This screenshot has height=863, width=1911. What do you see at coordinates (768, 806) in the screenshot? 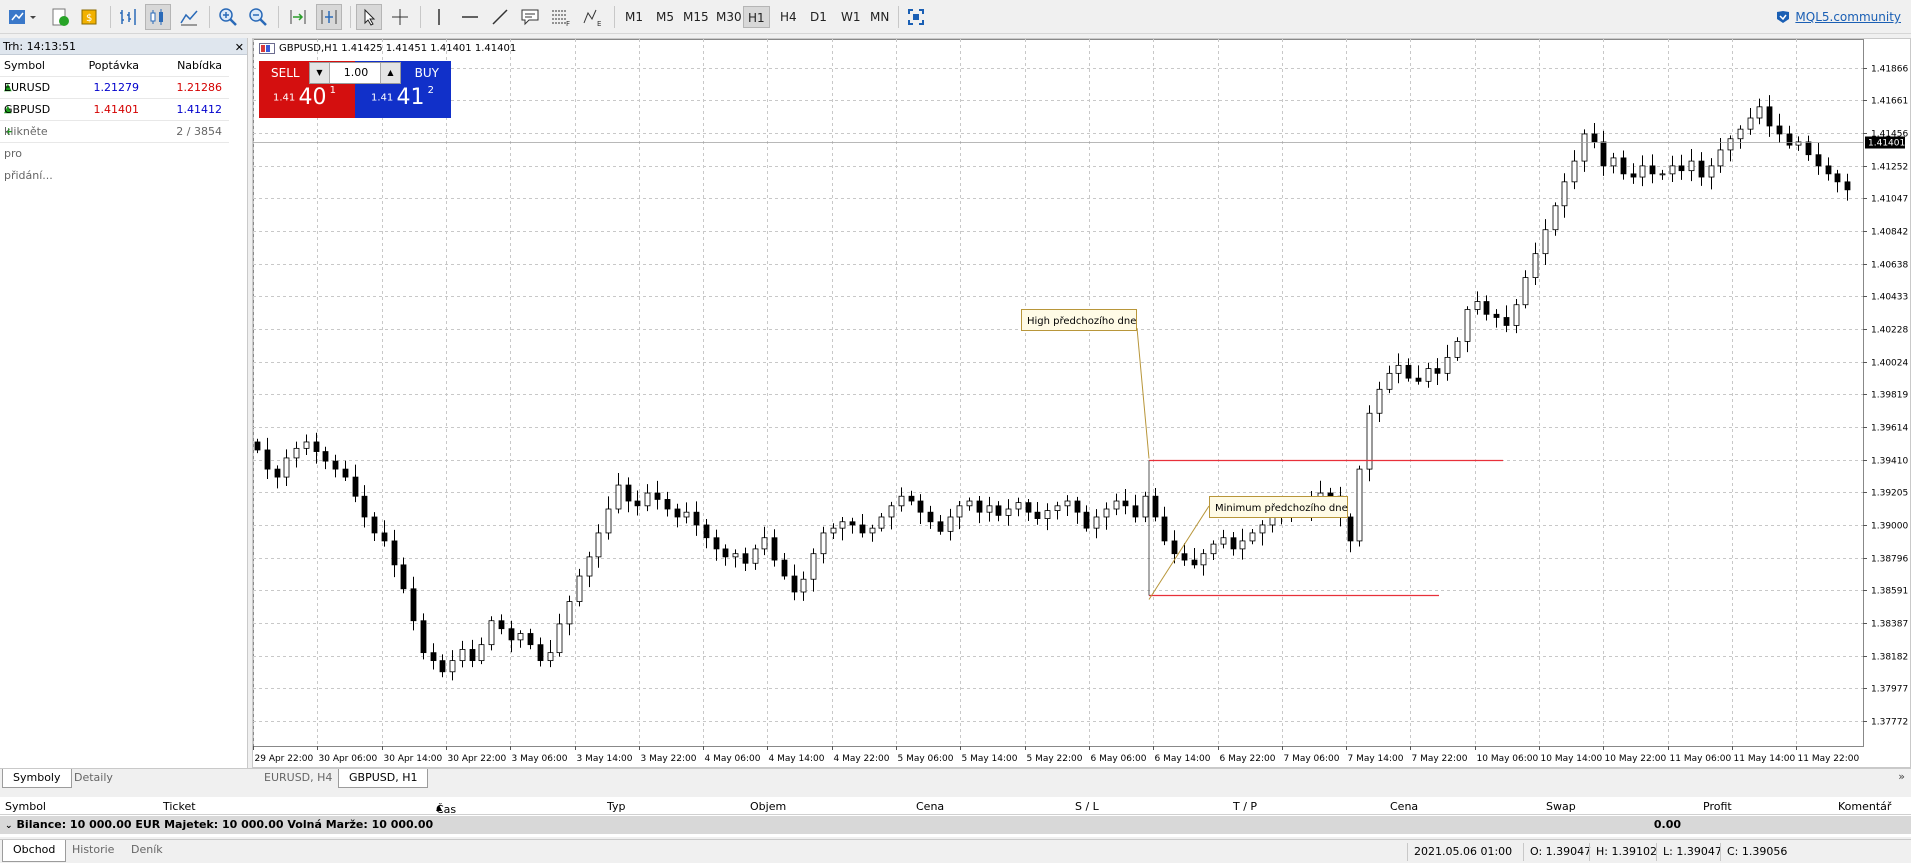
I see `col-volume: Objem` at bounding box center [768, 806].